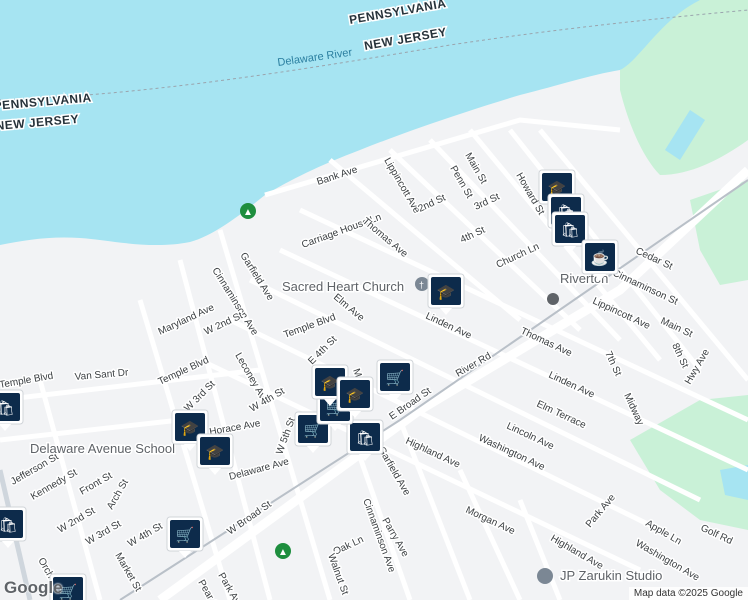  I want to click on church-icon: †, so click(422, 284).